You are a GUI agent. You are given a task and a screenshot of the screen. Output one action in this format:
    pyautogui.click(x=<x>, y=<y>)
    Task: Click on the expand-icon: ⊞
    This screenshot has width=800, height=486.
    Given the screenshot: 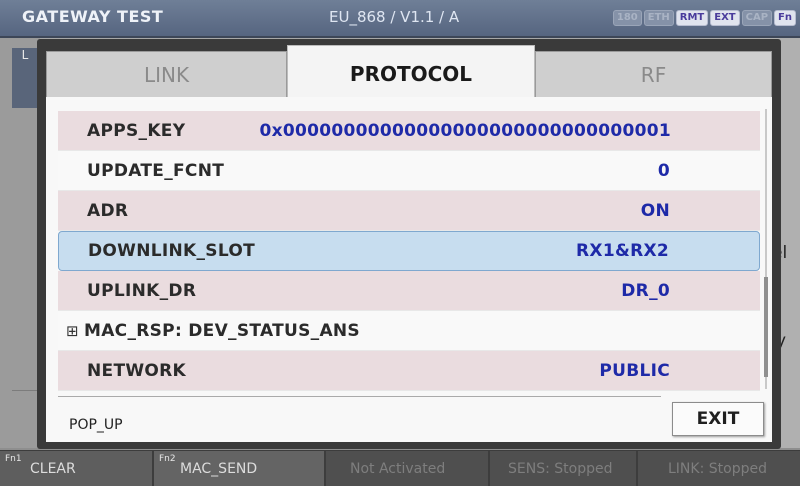 What is the action you would take?
    pyautogui.click(x=72, y=331)
    